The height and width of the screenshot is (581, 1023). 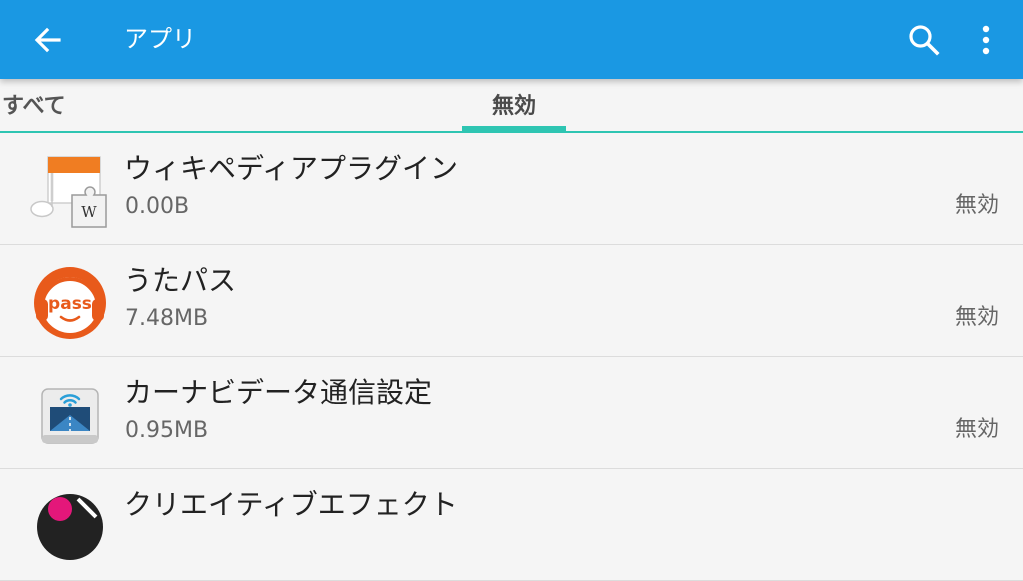 I want to click on tab-disabled: 無効, so click(x=514, y=106).